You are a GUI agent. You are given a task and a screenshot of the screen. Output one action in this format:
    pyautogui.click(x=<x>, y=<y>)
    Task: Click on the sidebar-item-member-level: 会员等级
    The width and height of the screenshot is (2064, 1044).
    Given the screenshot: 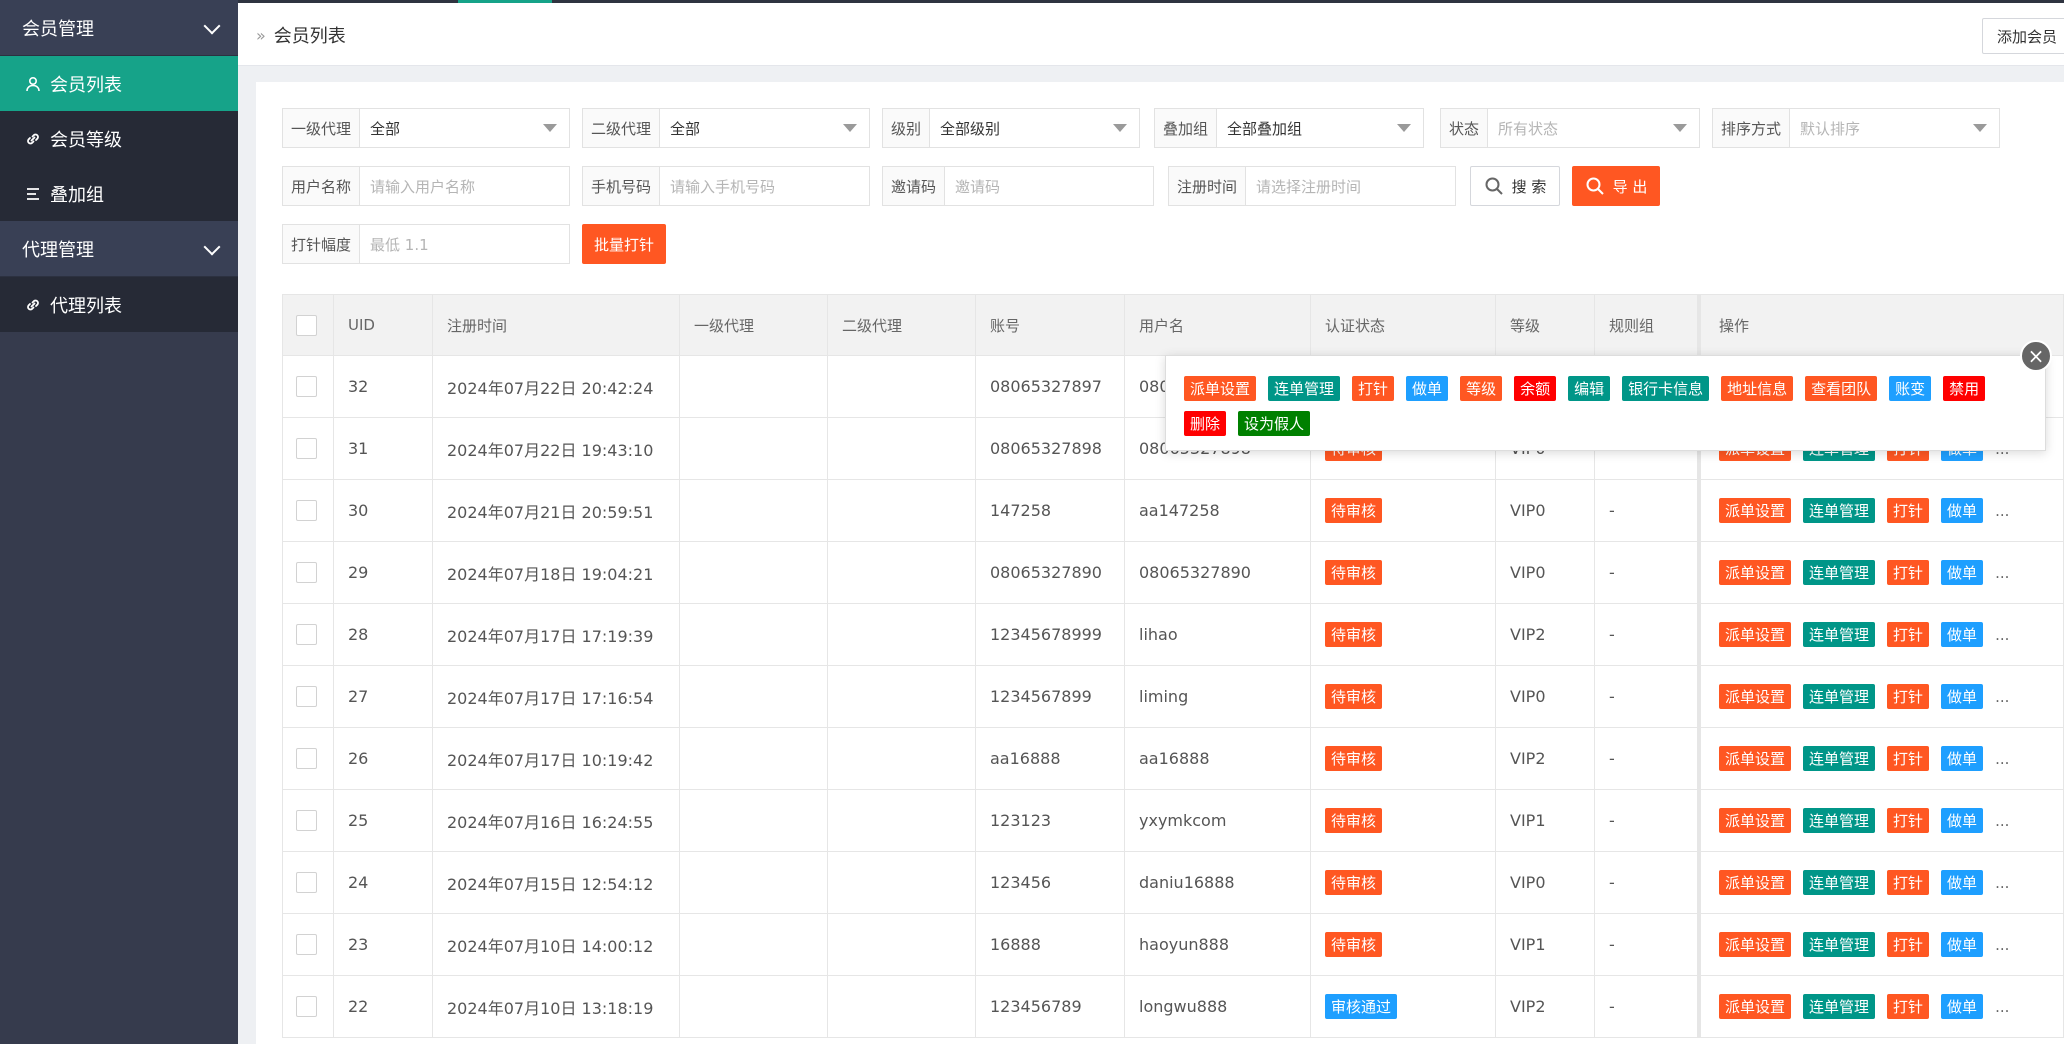 What is the action you would take?
    pyautogui.click(x=119, y=138)
    